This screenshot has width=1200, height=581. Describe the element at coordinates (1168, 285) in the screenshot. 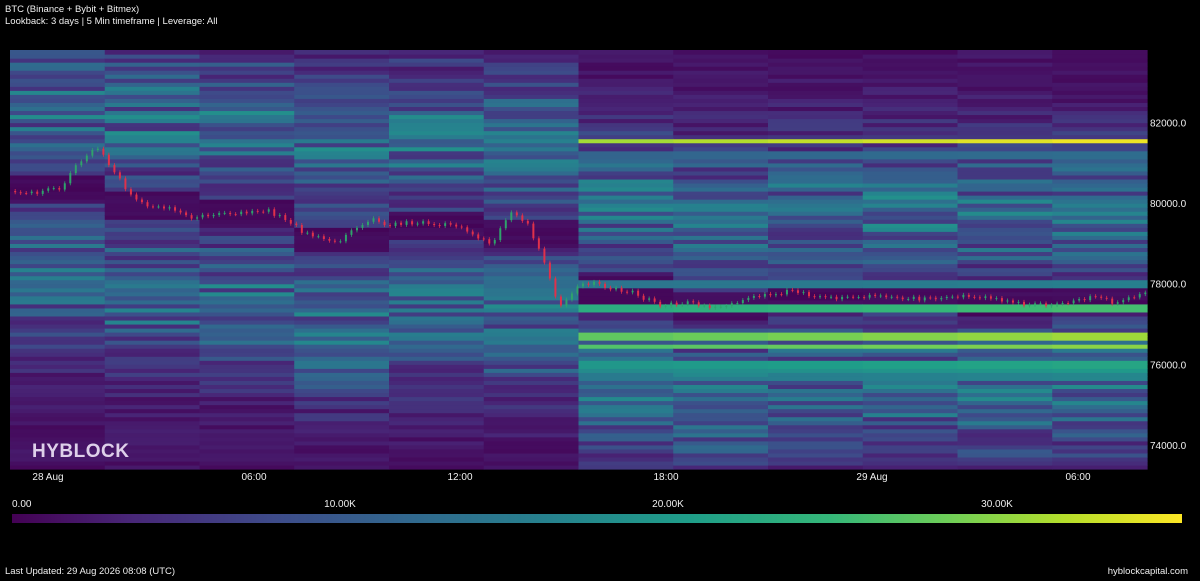

I see `y-axis: 74000.0 76000.0 78000.0 80000.0 82000.0` at that location.